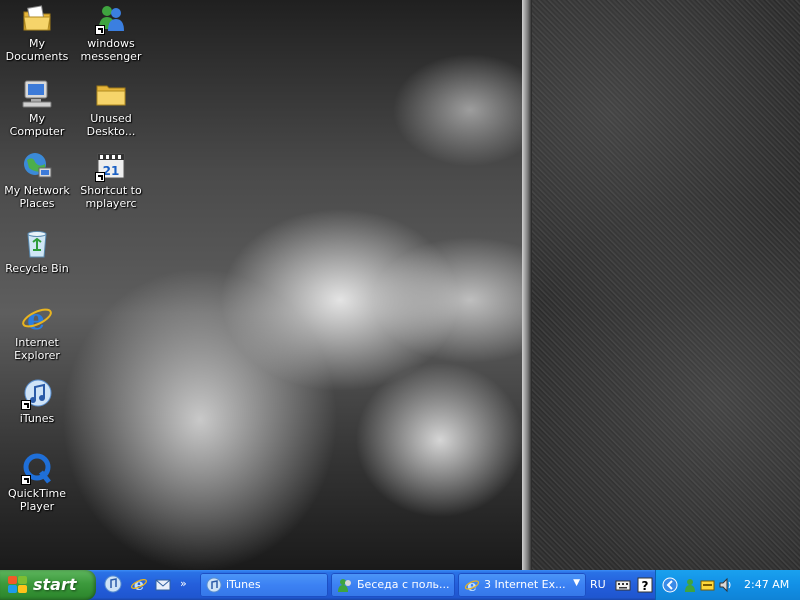 This screenshot has width=800, height=600. I want to click on desktop-icon-label: My Documents, so click(37, 50).